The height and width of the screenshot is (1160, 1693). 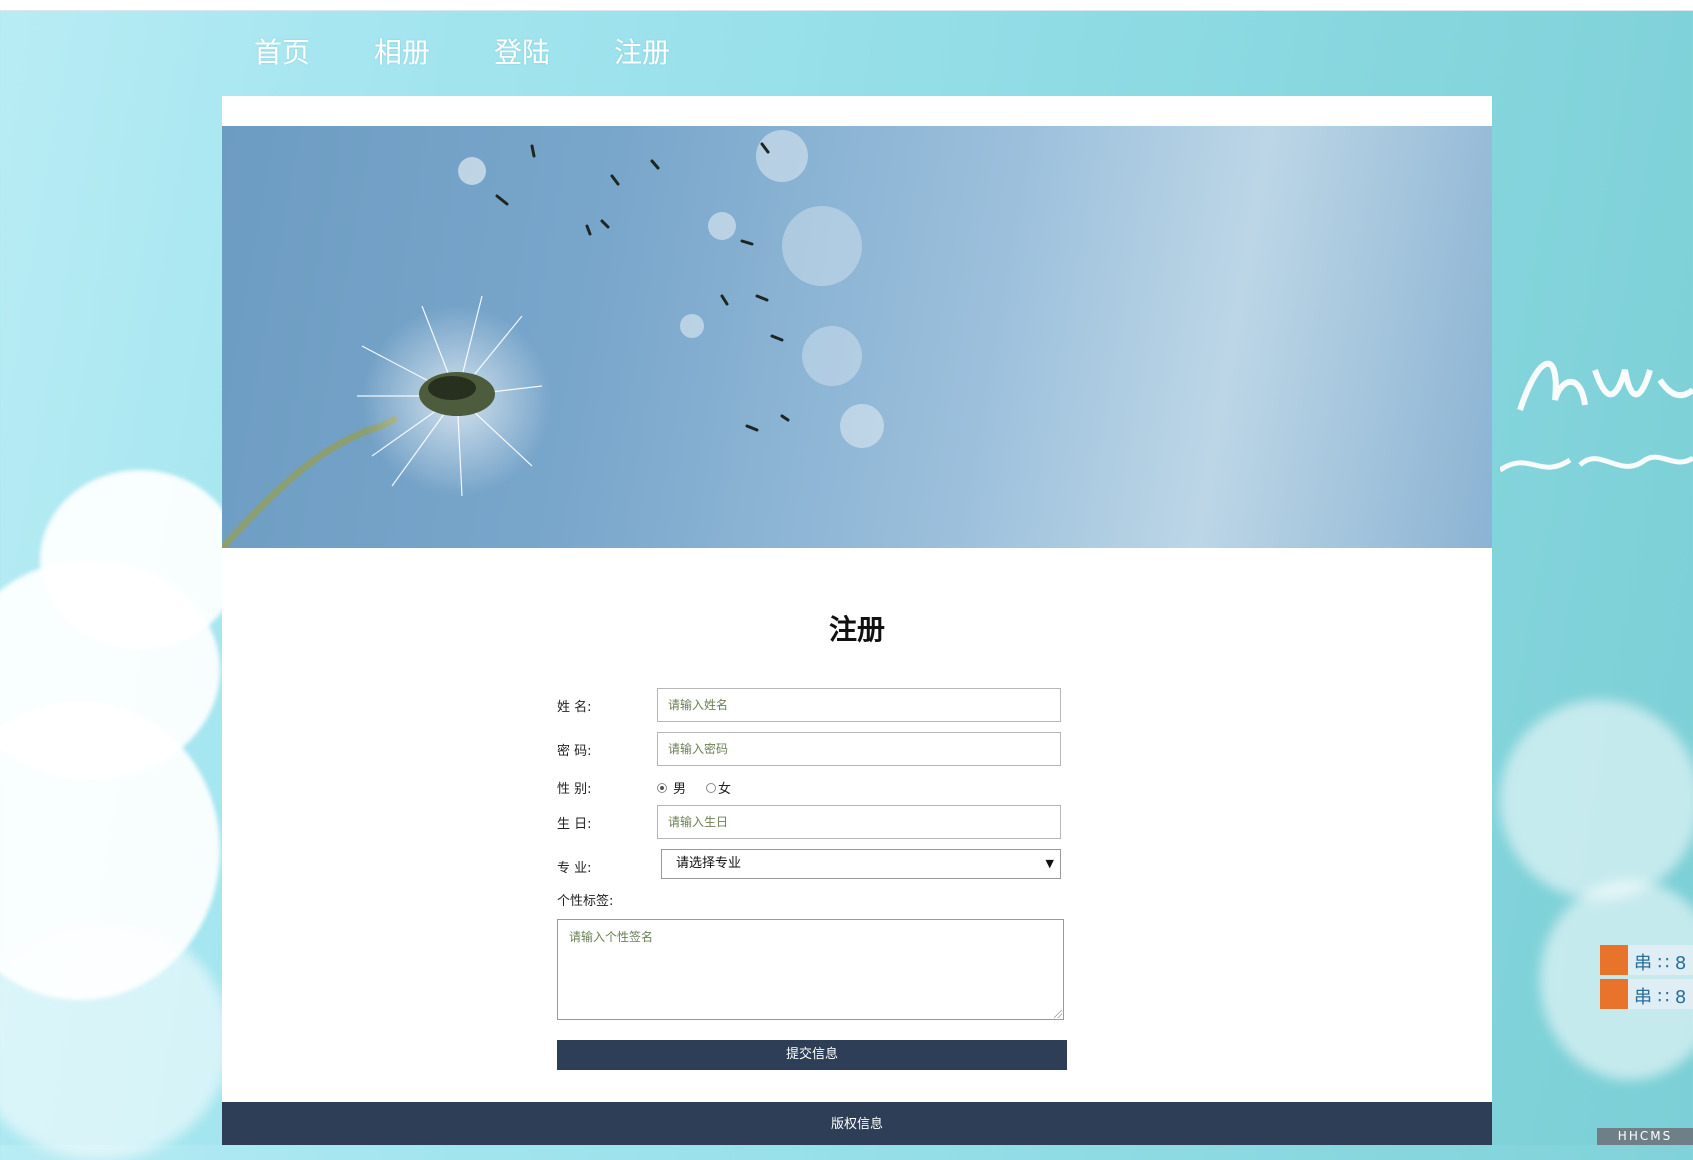 What do you see at coordinates (859, 749) in the screenshot?
I see `password-input` at bounding box center [859, 749].